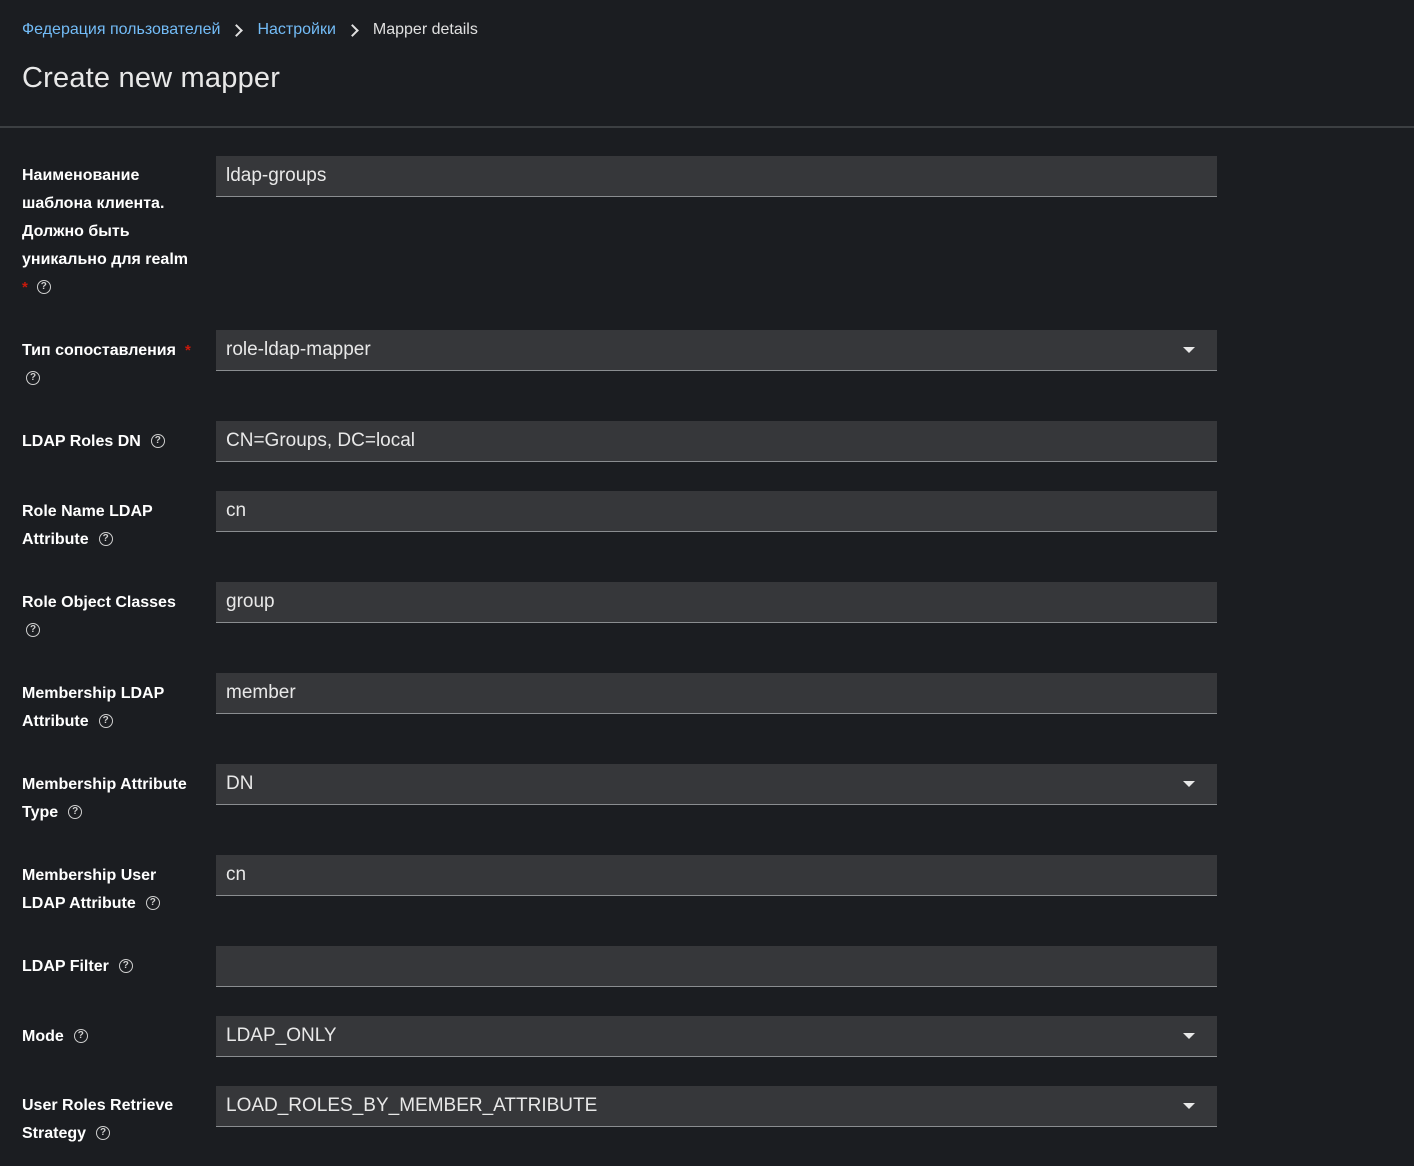  What do you see at coordinates (104, 784) in the screenshot?
I see `label-line: Membership Attribute` at bounding box center [104, 784].